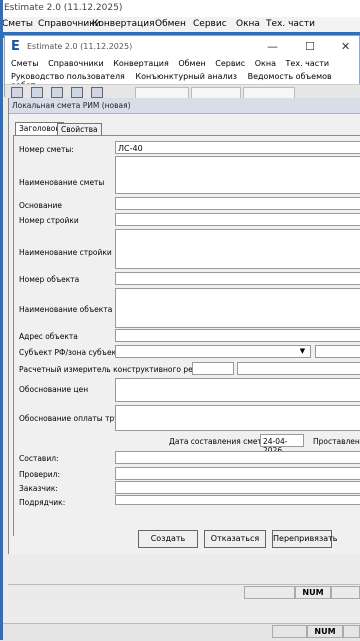 The height and width of the screenshot is (641, 360). I want to click on measure-field, so click(213, 368).